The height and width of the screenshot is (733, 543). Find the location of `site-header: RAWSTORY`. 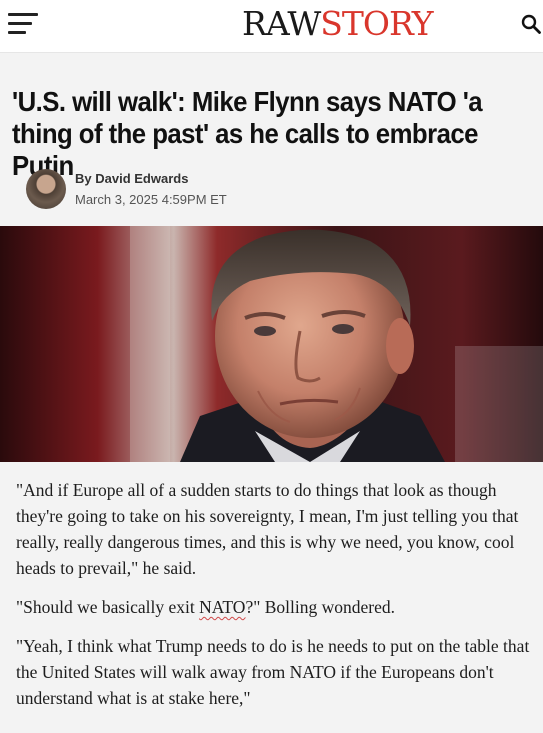

site-header: RAWSTORY is located at coordinates (271, 26).